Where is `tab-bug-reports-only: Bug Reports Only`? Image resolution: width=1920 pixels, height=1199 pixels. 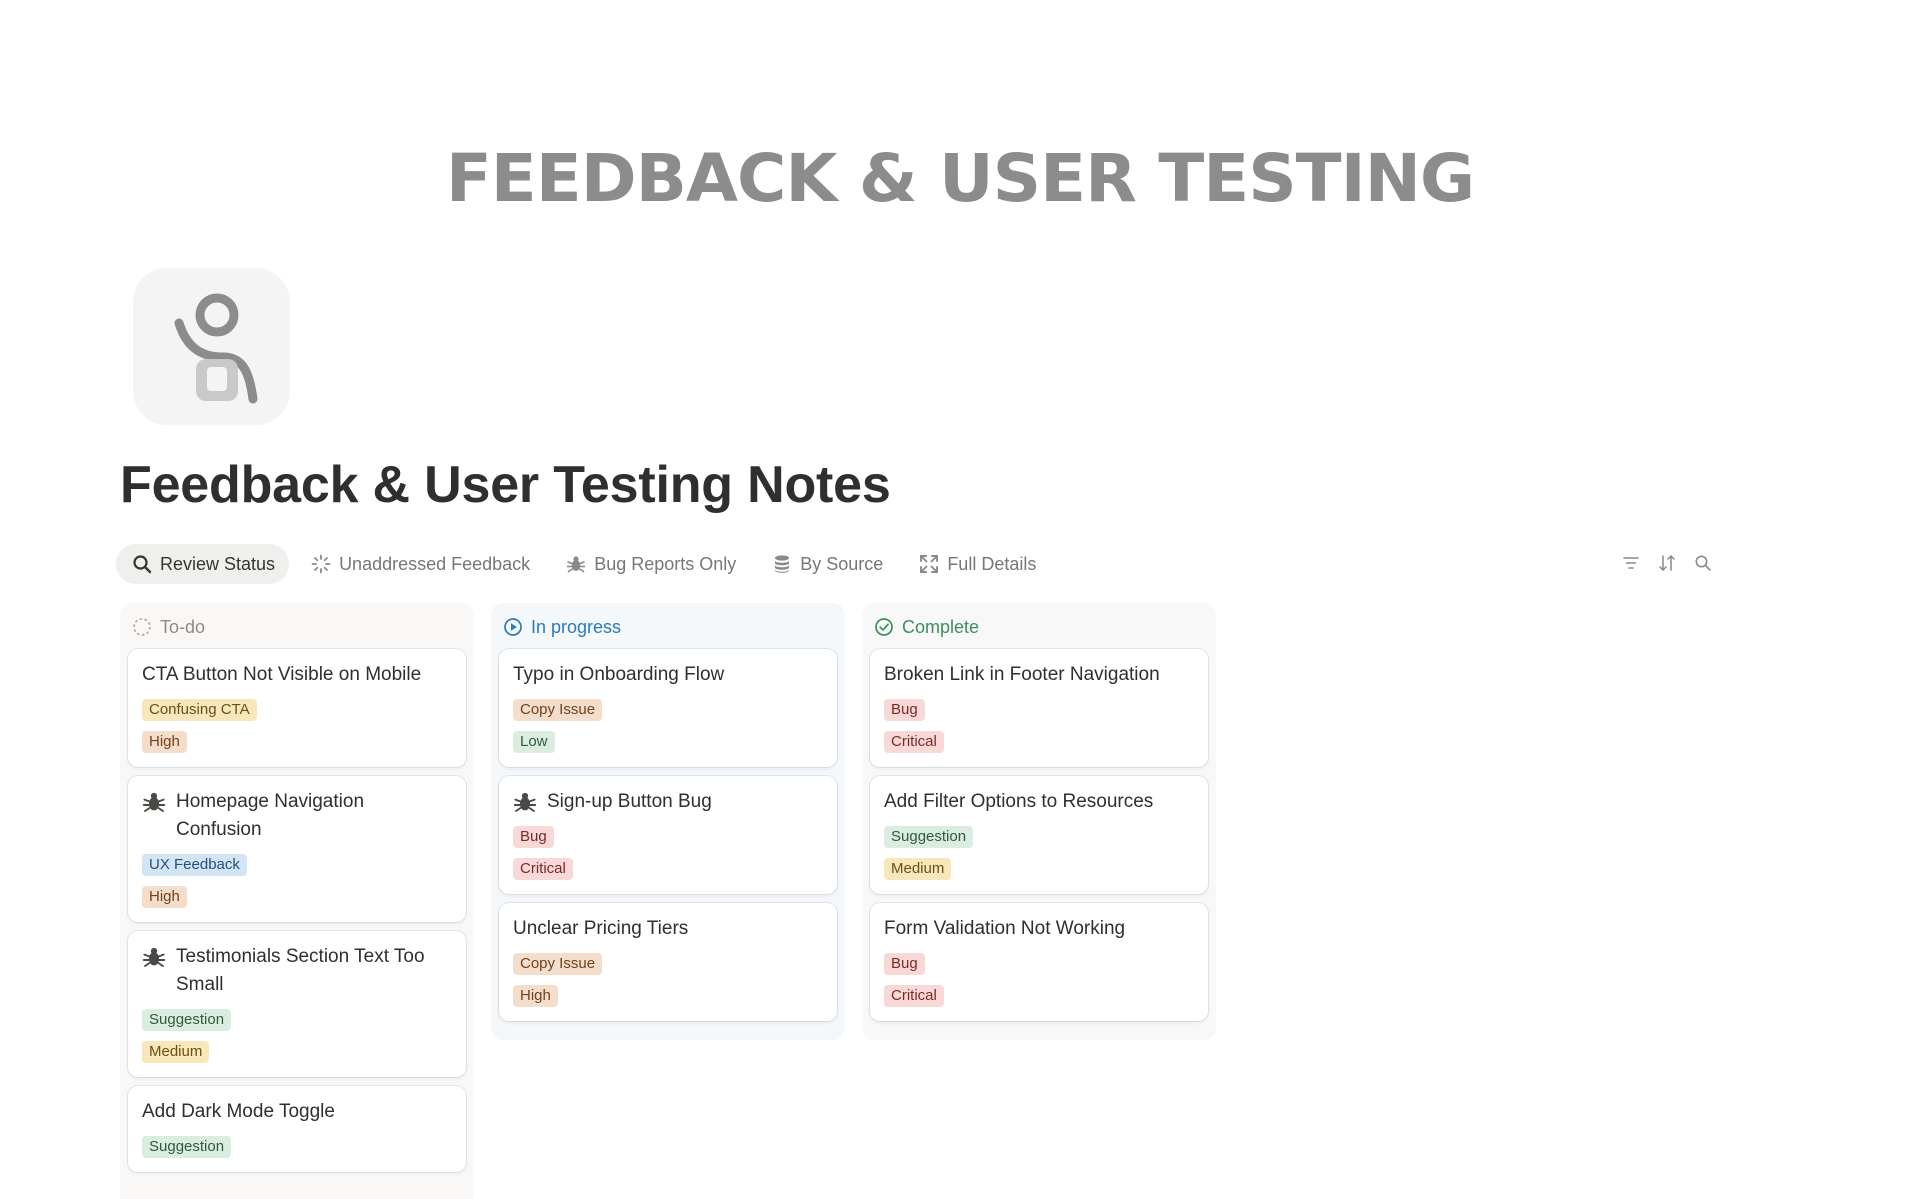
tab-bug-reports-only: Bug Reports Only is located at coordinates (650, 564).